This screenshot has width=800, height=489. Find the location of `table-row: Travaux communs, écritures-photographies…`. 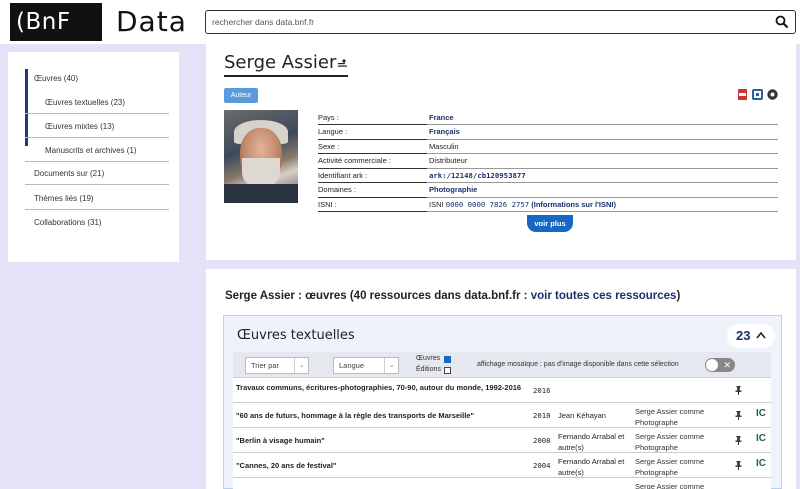

table-row: Travaux communs, écritures-photographies… is located at coordinates (502, 390).